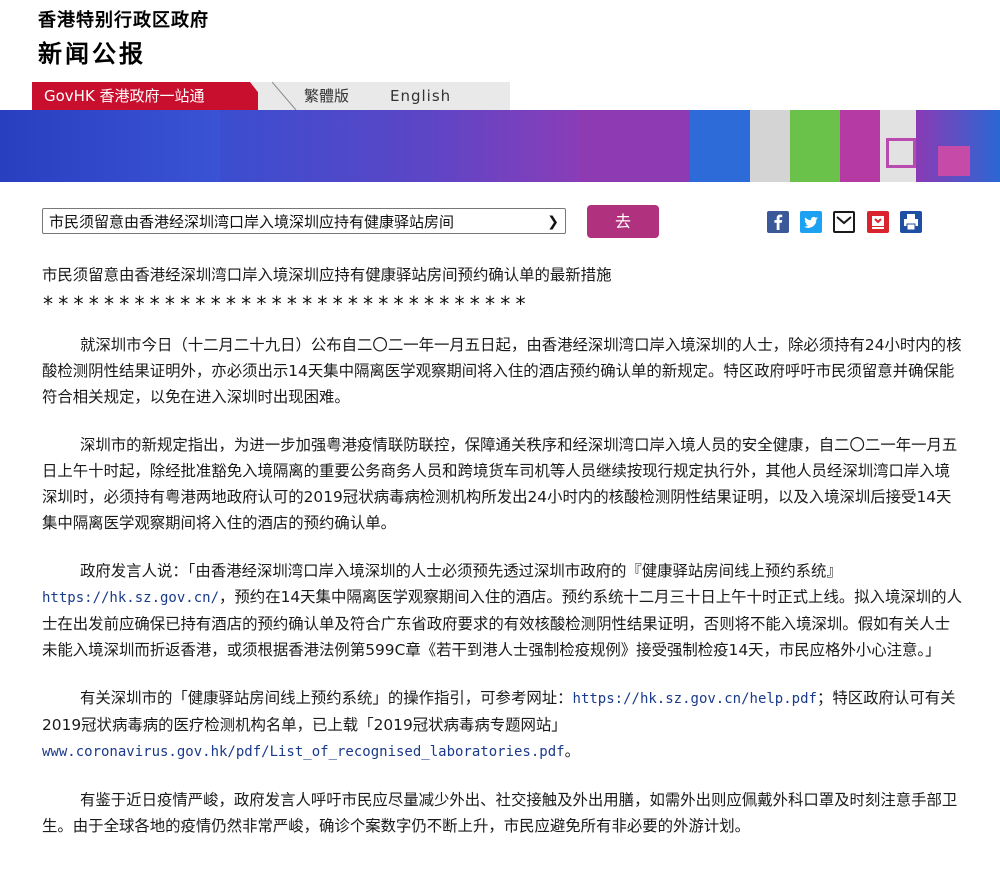  What do you see at coordinates (500, 146) in the screenshot?
I see `header-banner` at bounding box center [500, 146].